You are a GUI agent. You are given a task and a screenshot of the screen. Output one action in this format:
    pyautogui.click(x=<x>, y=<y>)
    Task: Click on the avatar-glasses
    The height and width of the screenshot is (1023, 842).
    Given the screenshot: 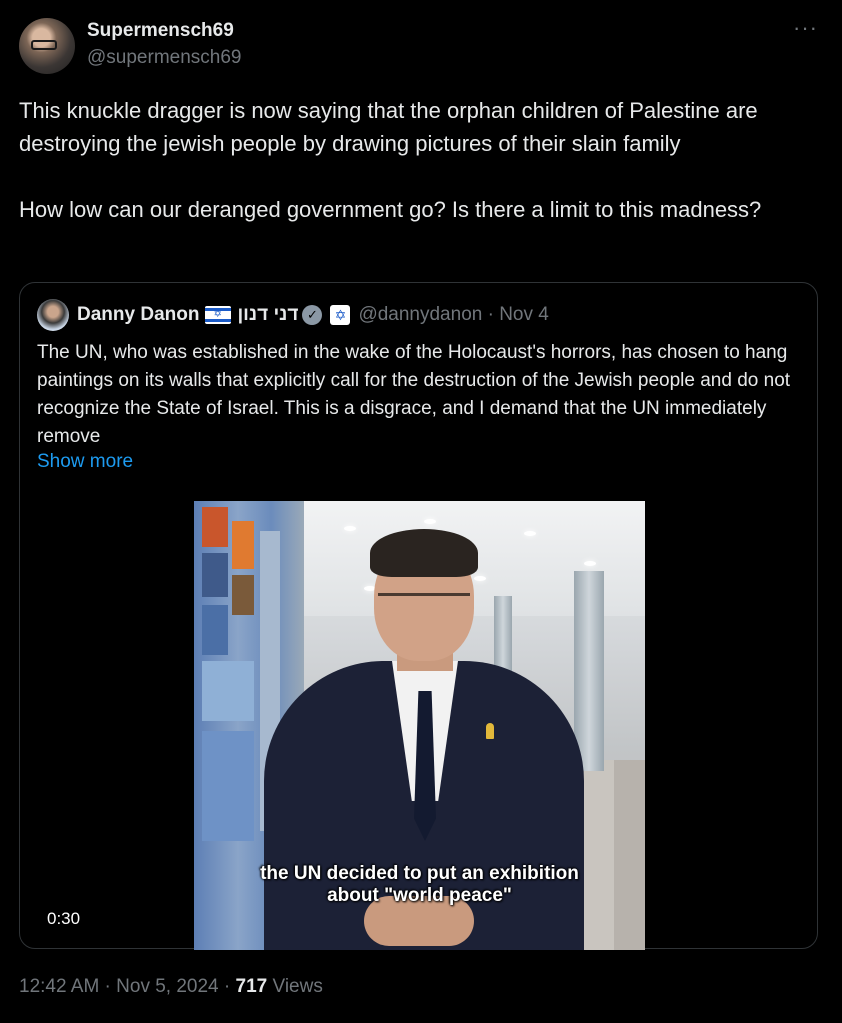 What is the action you would take?
    pyautogui.click(x=44, y=45)
    